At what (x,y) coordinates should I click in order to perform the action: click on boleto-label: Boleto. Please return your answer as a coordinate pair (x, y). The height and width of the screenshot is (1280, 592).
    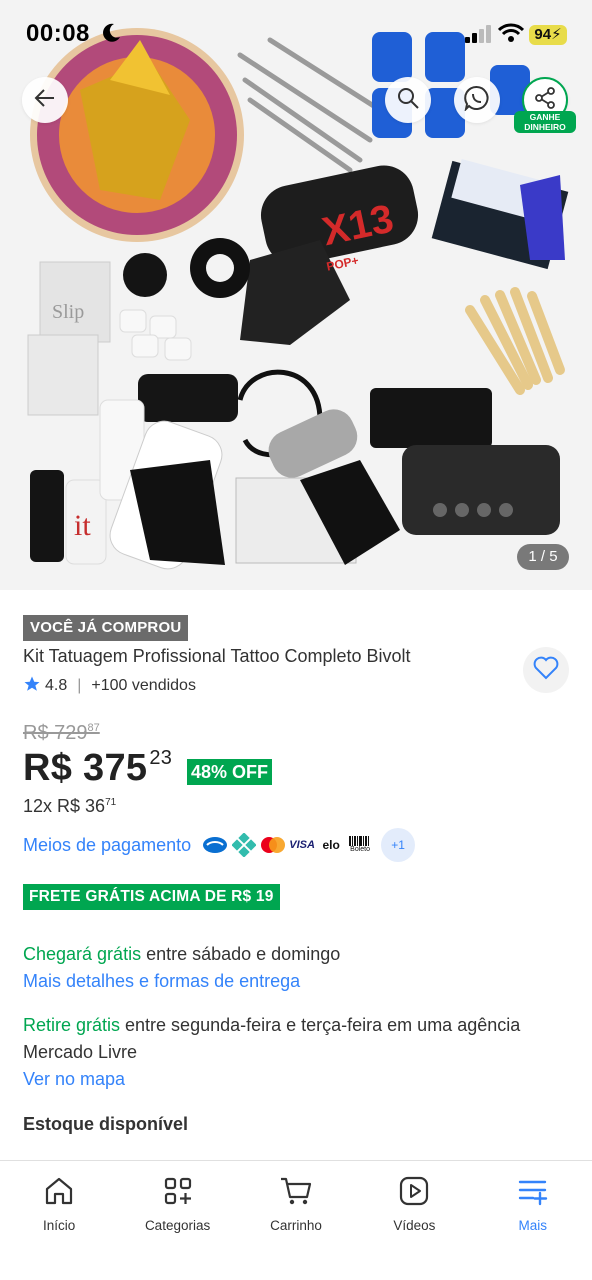
    Looking at the image, I should click on (360, 849).